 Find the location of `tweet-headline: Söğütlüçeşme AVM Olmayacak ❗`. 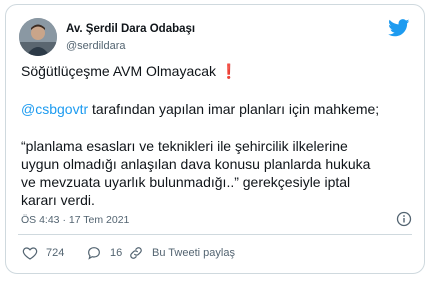

tweet-headline: Söğütlüçeşme AVM Olmayacak ❗ is located at coordinates (129, 71).